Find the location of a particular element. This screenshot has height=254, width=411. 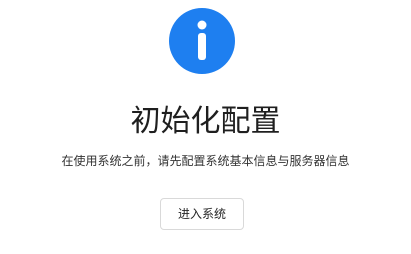

page-subtitle: 在使用系统之前，请先配置系统基本信息与服务器信息 is located at coordinates (205, 161).